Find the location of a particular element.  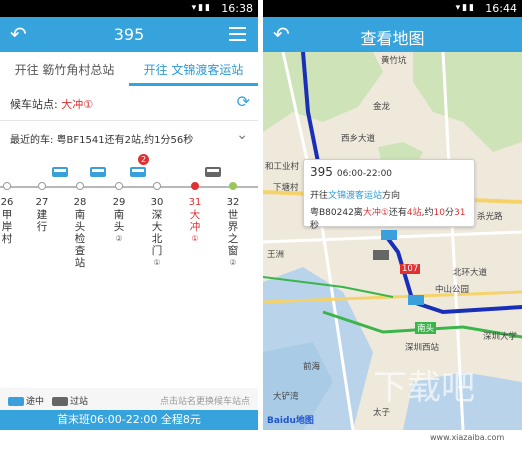

map-label: 中山公园 is located at coordinates (452, 290).